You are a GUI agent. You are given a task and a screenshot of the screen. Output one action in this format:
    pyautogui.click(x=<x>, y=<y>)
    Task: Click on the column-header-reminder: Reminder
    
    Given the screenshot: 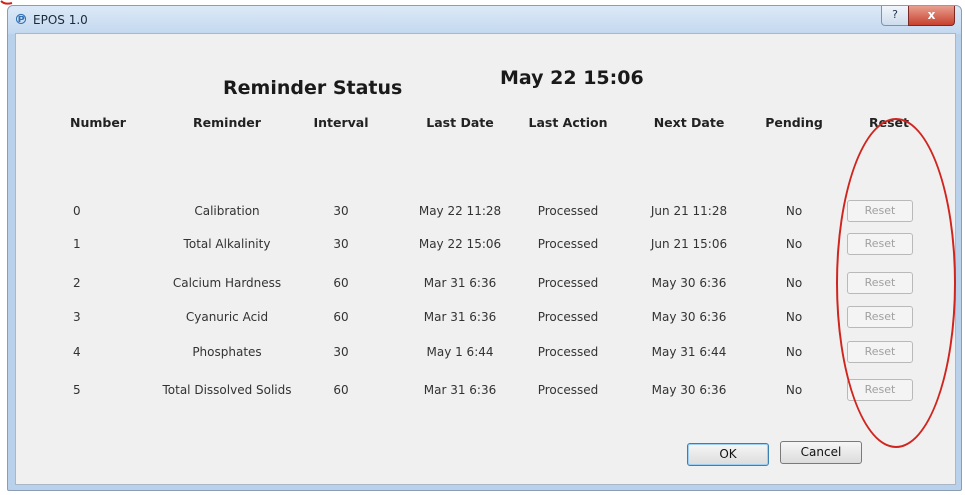 What is the action you would take?
    pyautogui.click(x=227, y=122)
    